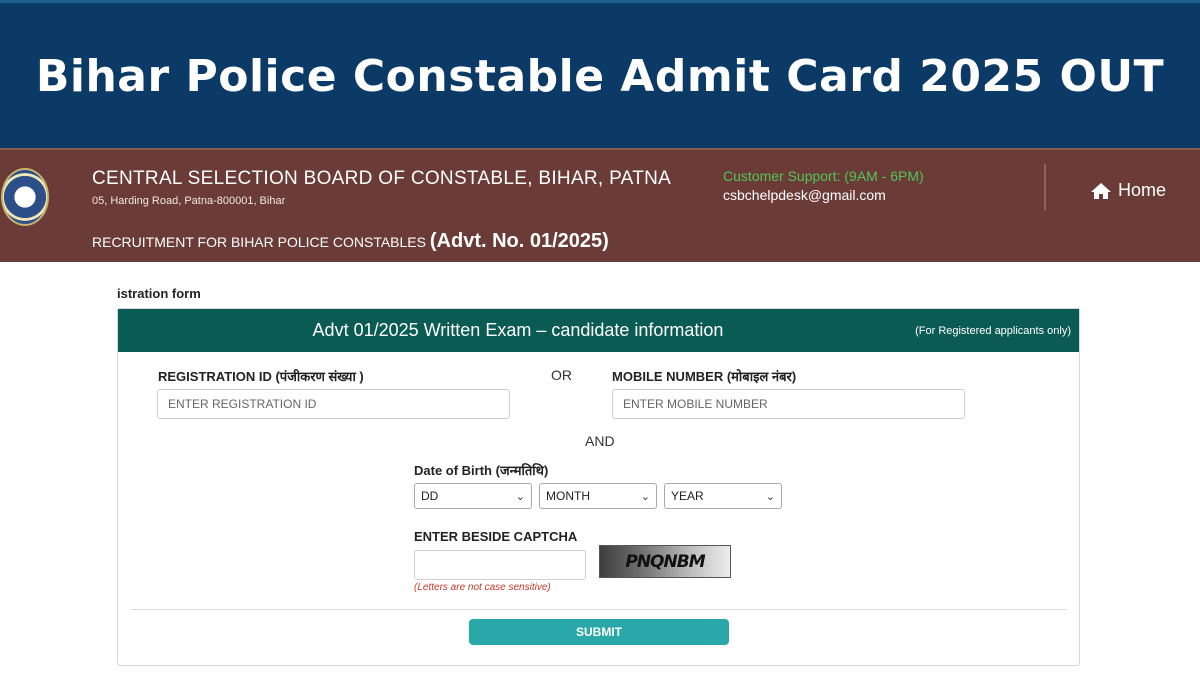 Image resolution: width=1200 pixels, height=675 pixels. I want to click on captcha-label: ENTER BESIDE CAPTCHA, so click(496, 536).